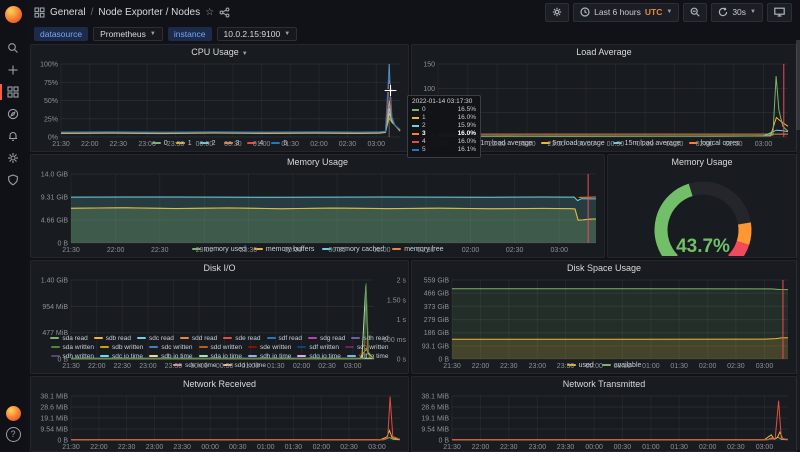  What do you see at coordinates (703, 218) in the screenshot?
I see `memory-gauge: 43.7%` at bounding box center [703, 218].